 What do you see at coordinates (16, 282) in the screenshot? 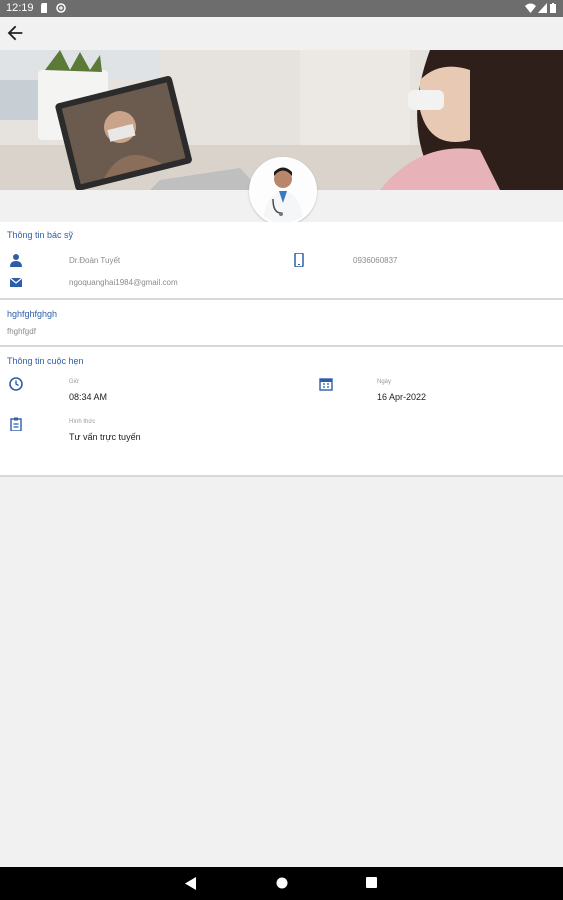
I see `email-icon` at bounding box center [16, 282].